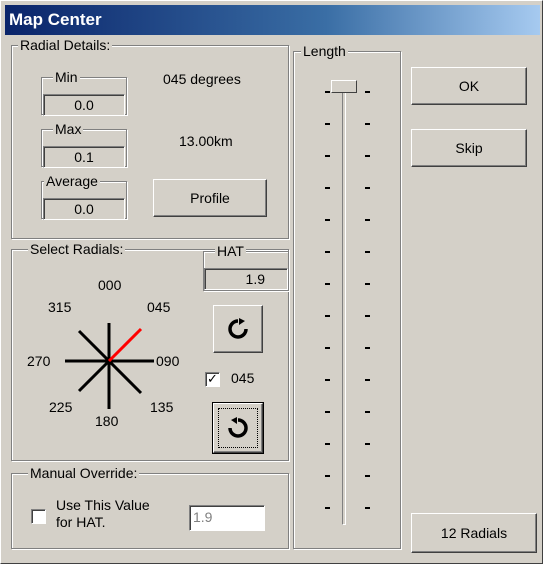 This screenshot has width=543, height=564. Describe the element at coordinates (55, 19) in the screenshot. I see `window-title: Map Center` at that location.